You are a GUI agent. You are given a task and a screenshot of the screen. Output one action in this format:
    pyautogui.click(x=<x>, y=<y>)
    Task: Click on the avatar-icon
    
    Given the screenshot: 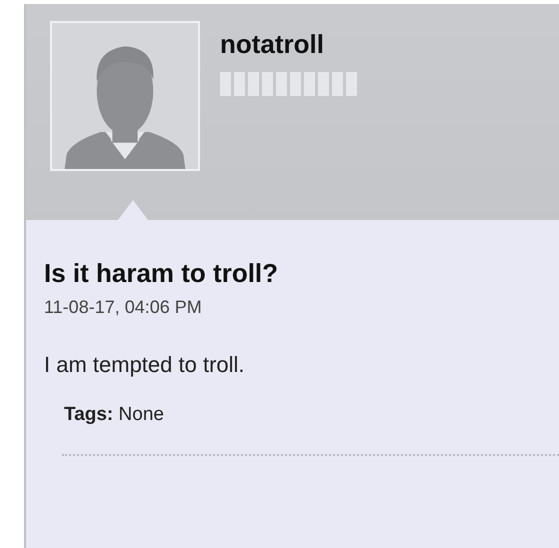 What is the action you would take?
    pyautogui.click(x=125, y=96)
    